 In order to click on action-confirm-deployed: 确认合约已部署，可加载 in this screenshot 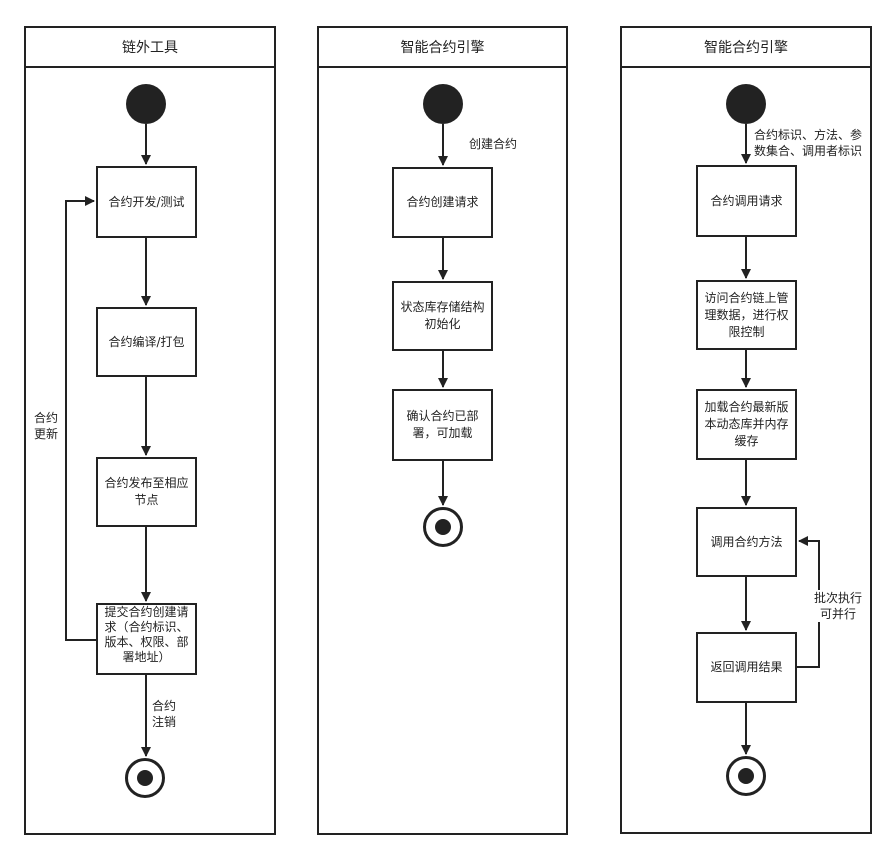, I will do `click(442, 425)`.